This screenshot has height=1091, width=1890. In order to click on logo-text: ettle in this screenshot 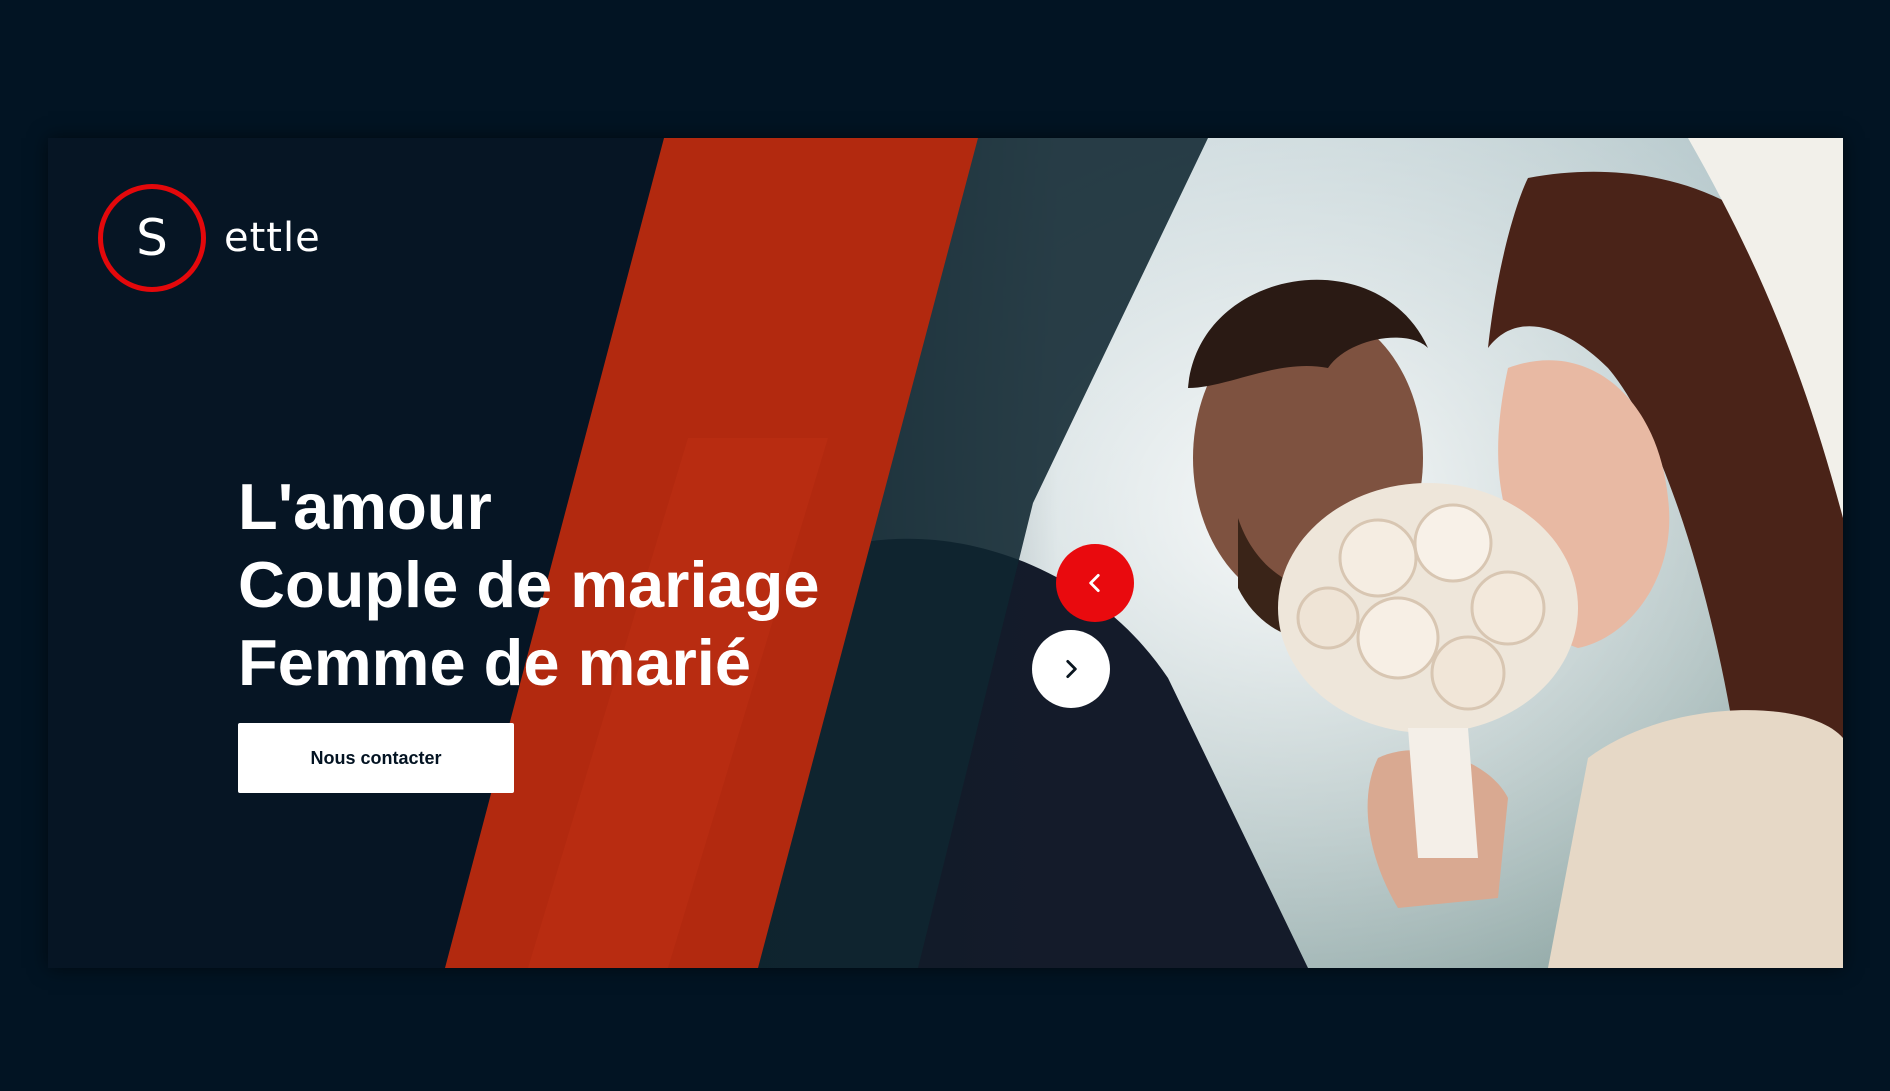, I will do `click(272, 238)`.